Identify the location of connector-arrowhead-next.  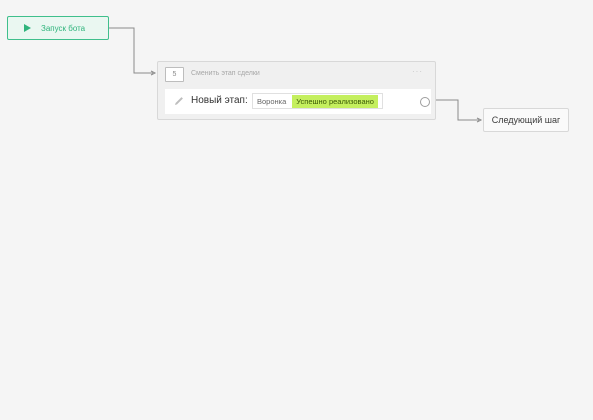
(479, 120).